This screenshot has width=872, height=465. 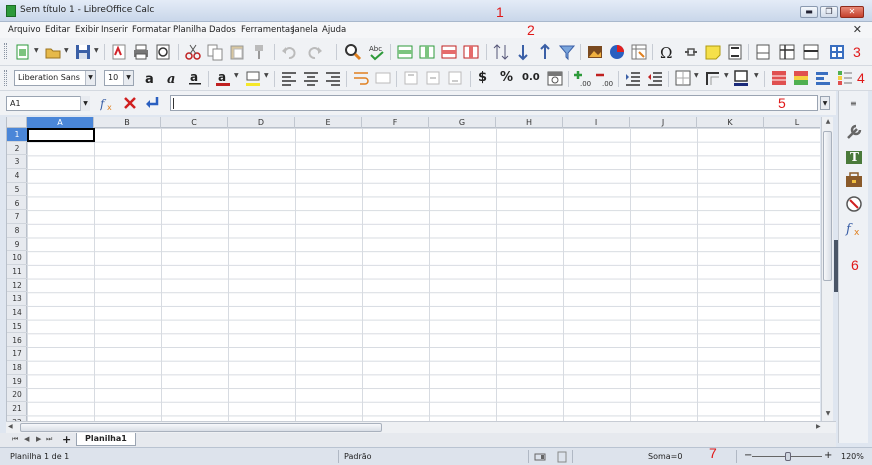 I want to click on functions-icon: fx, so click(x=854, y=228).